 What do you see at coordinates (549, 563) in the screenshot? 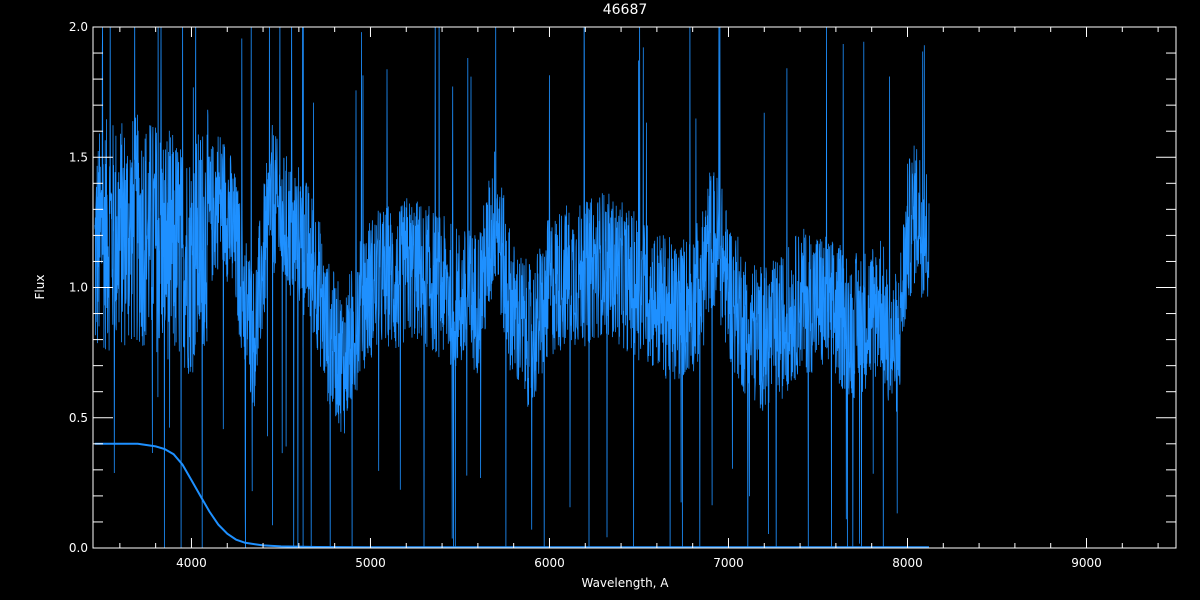
I see `x-tick-label: 6000` at bounding box center [549, 563].